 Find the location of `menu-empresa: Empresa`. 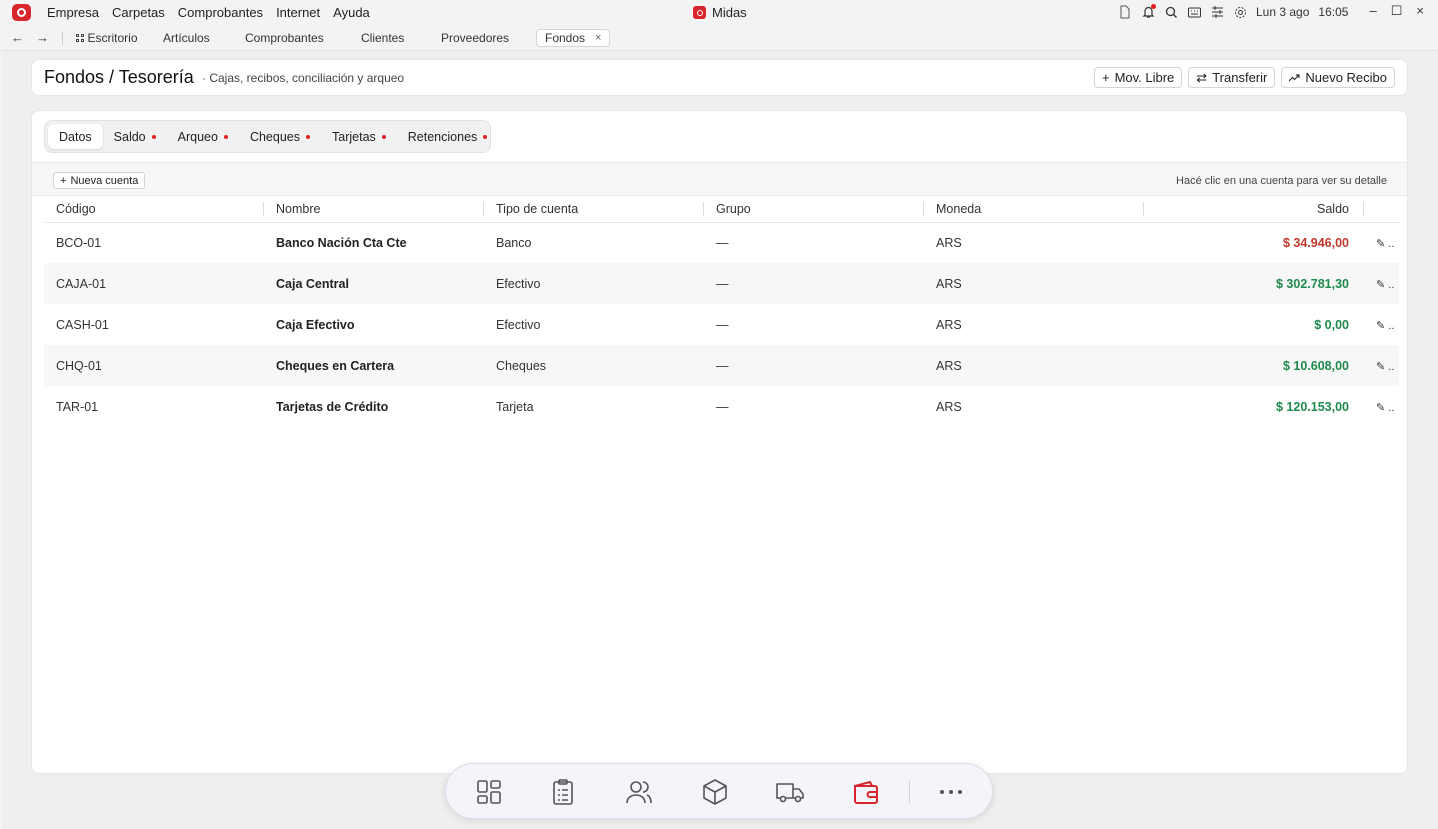

menu-empresa: Empresa is located at coordinates (73, 12).